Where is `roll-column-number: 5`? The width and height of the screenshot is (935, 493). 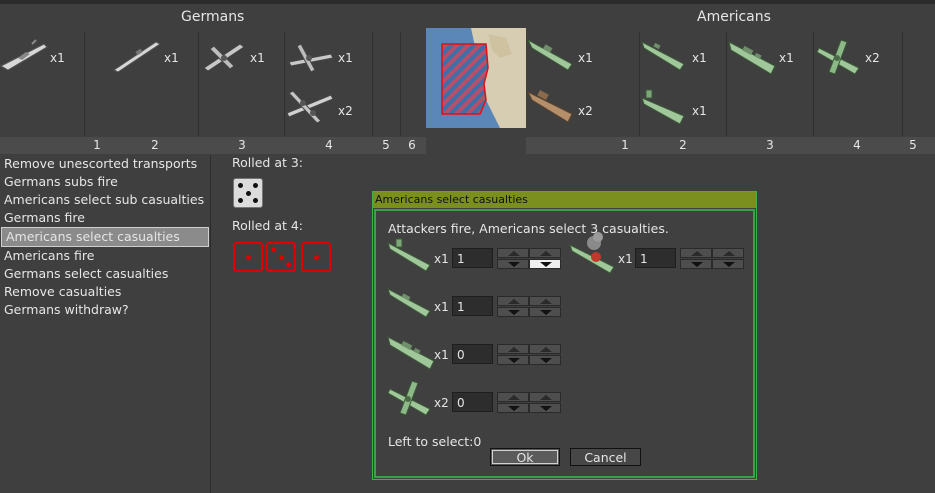
roll-column-number: 5 is located at coordinates (386, 145).